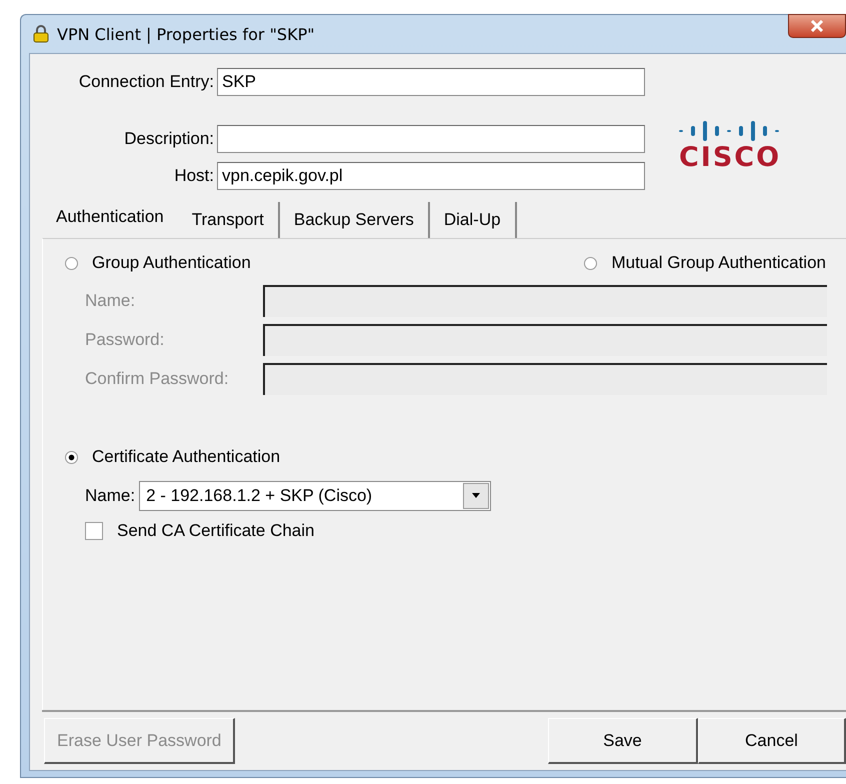 This screenshot has width=846, height=784. Describe the element at coordinates (431, 139) in the screenshot. I see `input-field` at that location.